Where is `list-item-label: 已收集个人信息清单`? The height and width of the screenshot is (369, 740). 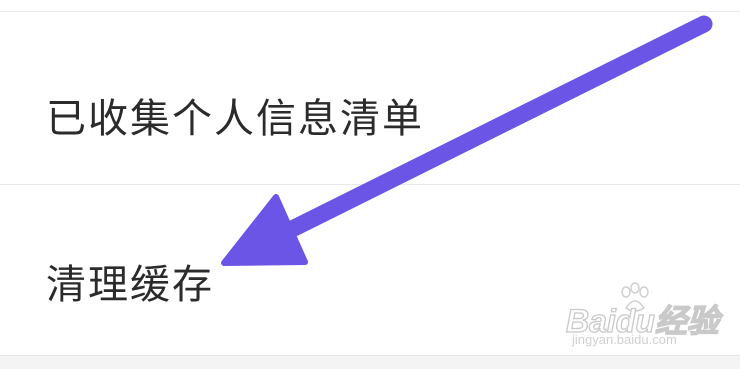
list-item-label: 已收集个人信息清单 is located at coordinates (235, 119).